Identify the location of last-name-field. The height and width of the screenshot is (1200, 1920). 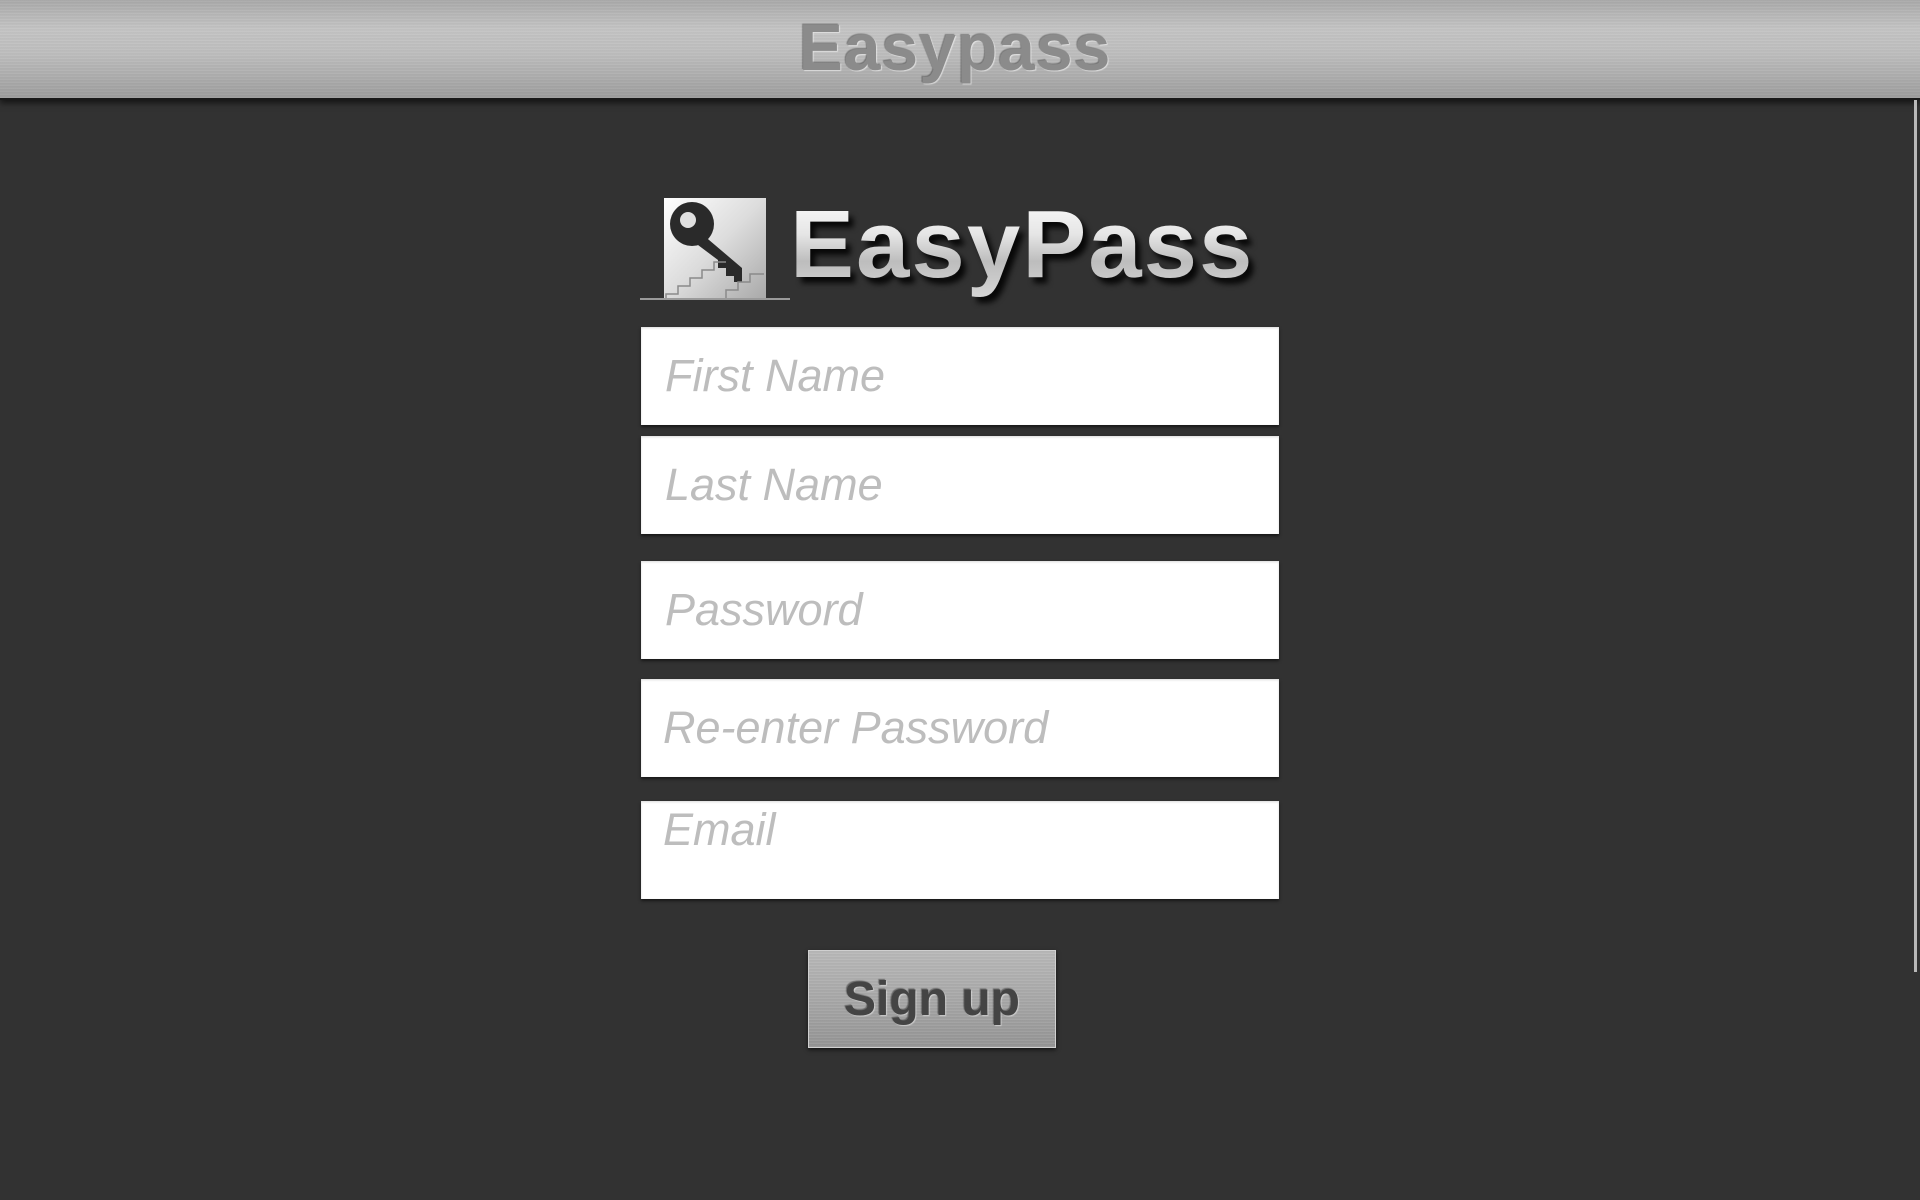
(960, 485).